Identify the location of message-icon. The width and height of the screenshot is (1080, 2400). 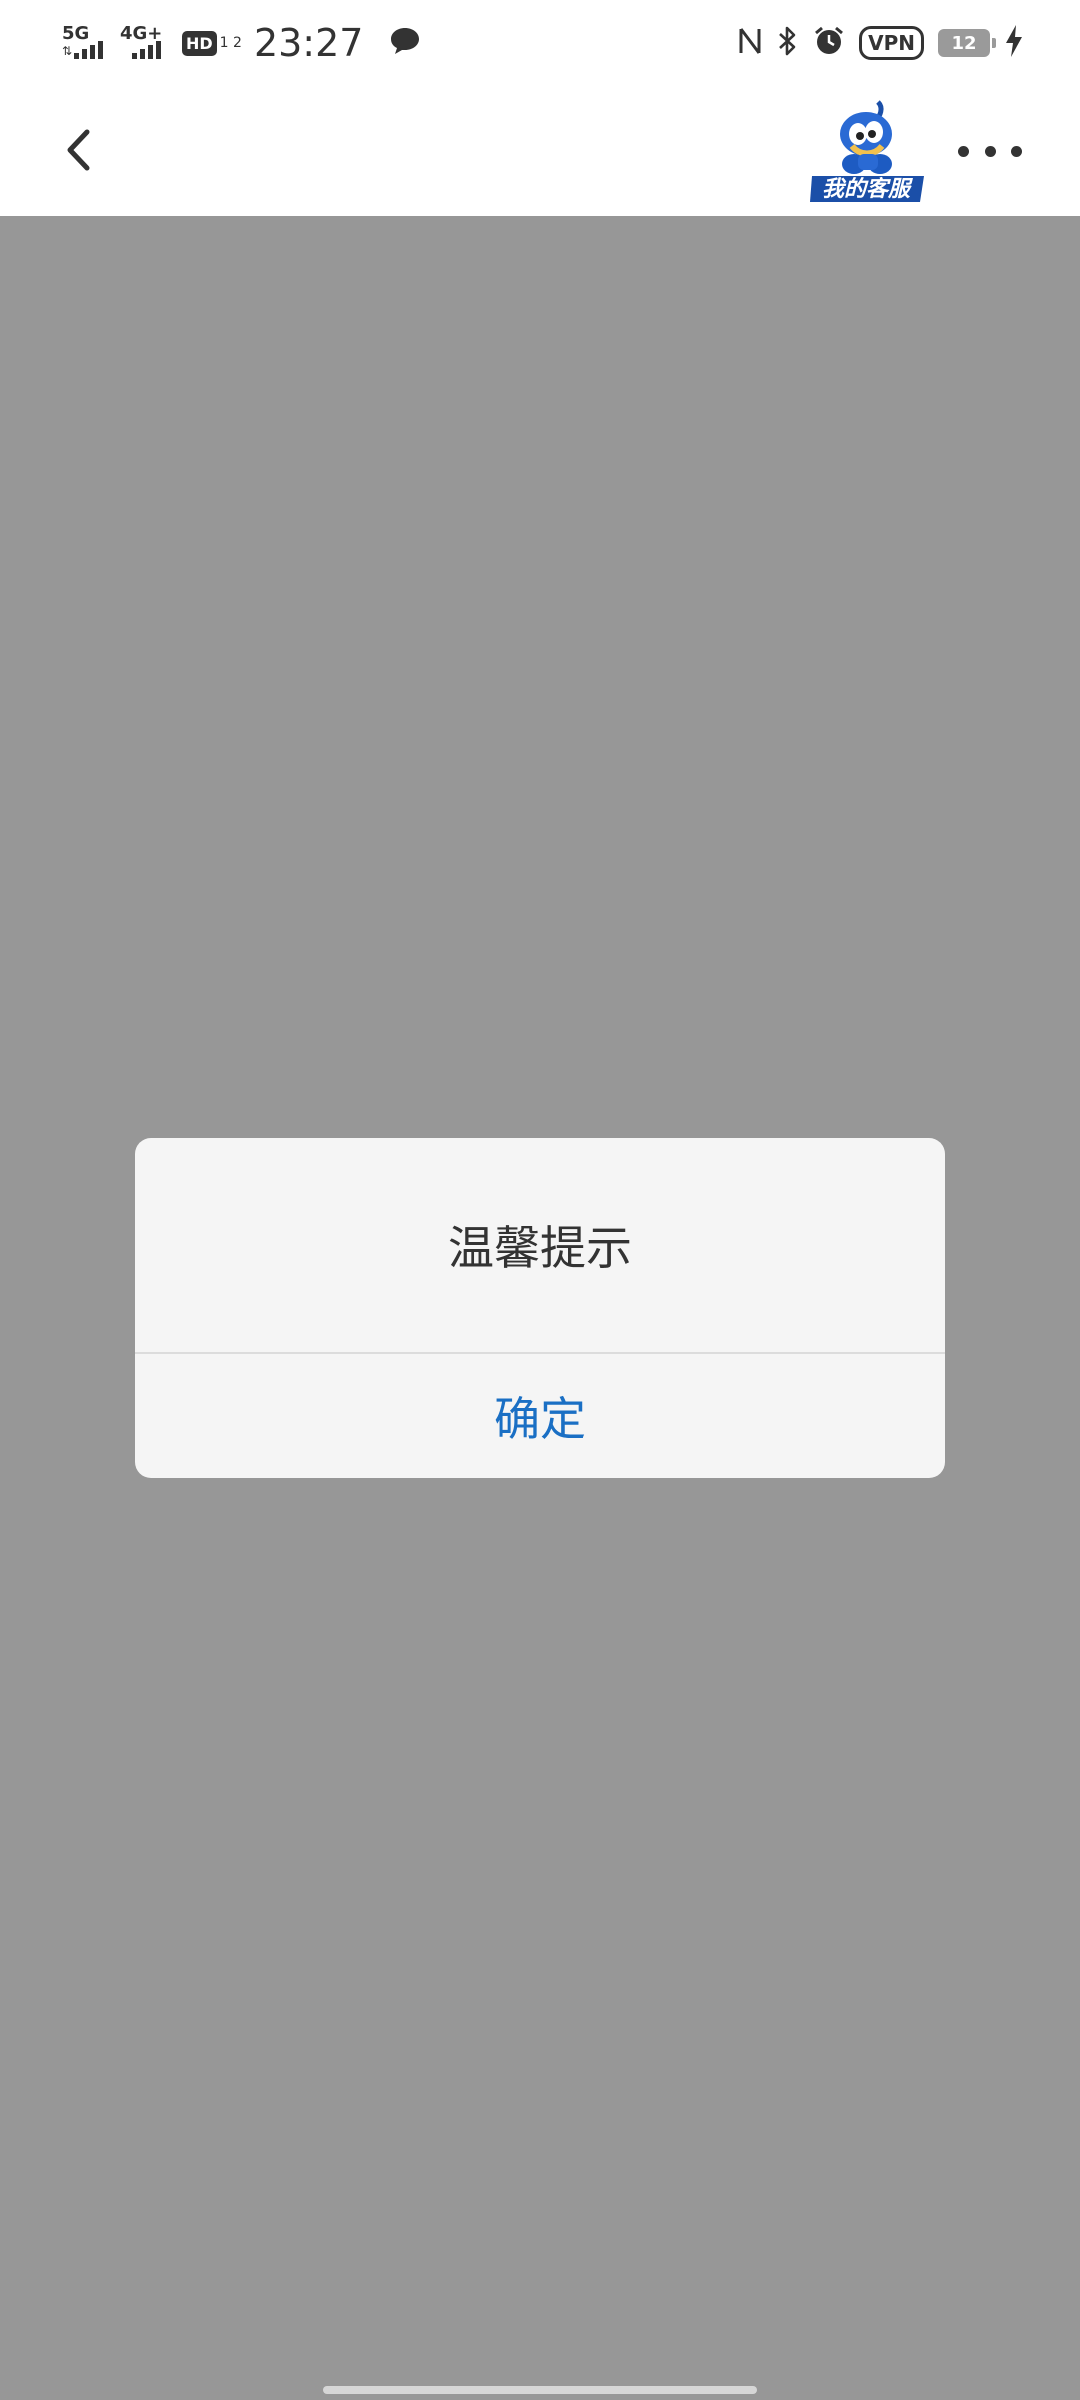
(405, 43).